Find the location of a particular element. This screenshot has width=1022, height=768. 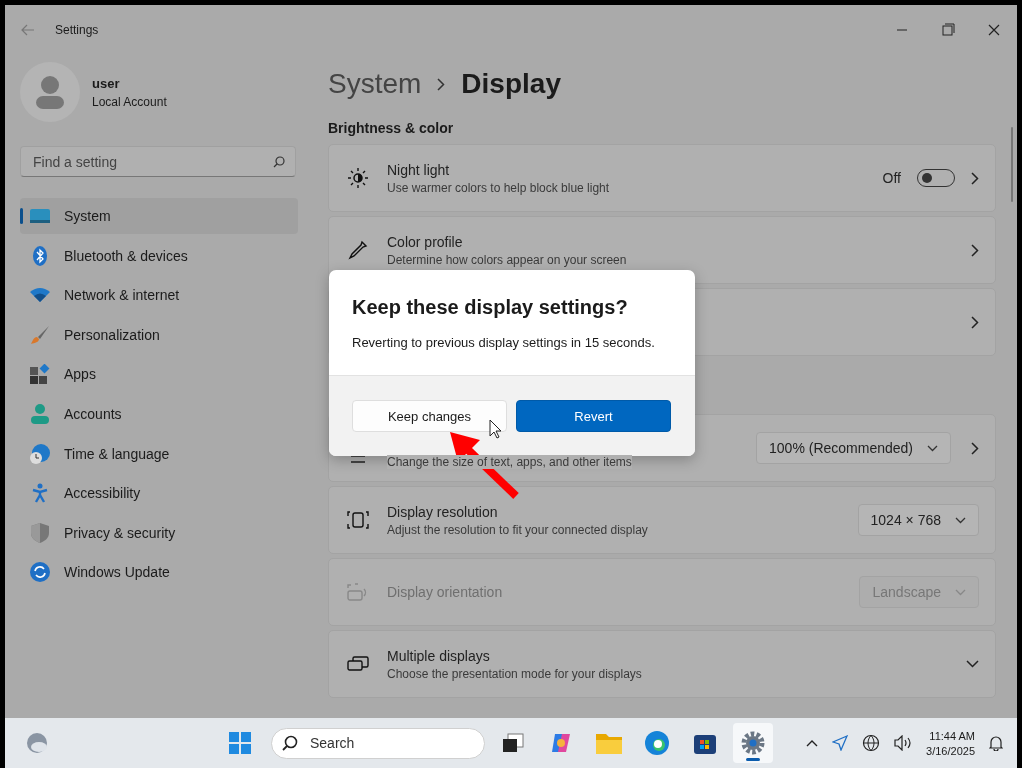

window-title: Settings is located at coordinates (77, 30).